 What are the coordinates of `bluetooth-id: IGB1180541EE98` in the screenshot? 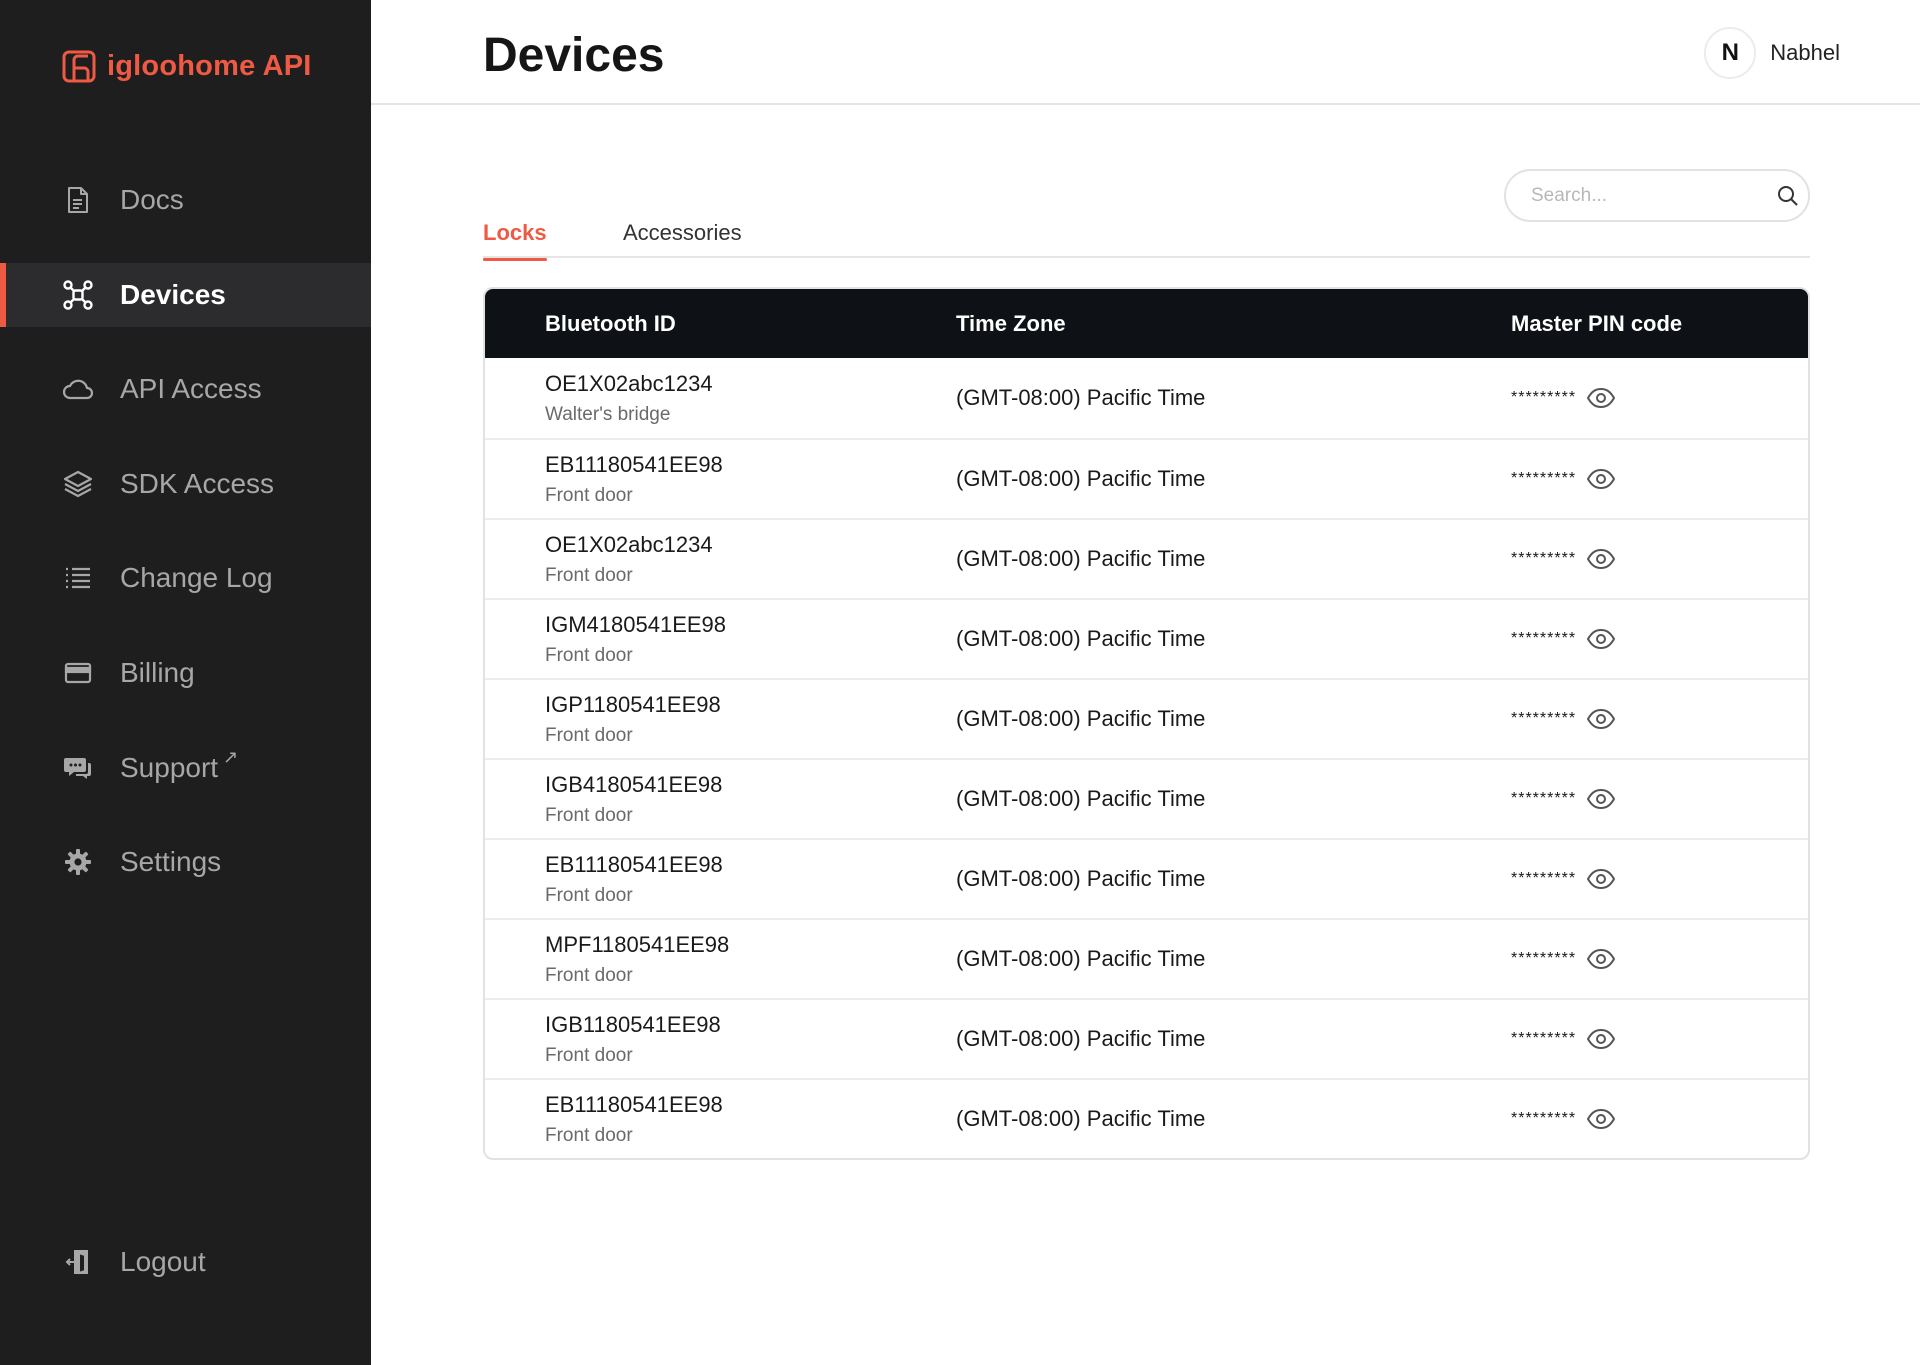 It's located at (633, 1024).